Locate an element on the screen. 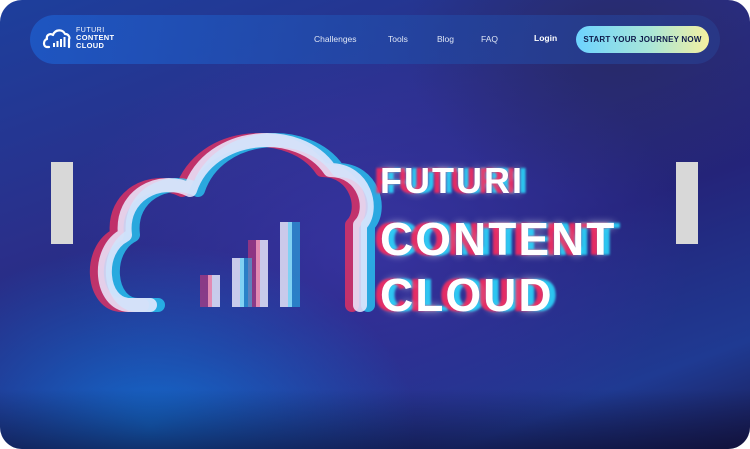  carousel-next-button is located at coordinates (687, 203).